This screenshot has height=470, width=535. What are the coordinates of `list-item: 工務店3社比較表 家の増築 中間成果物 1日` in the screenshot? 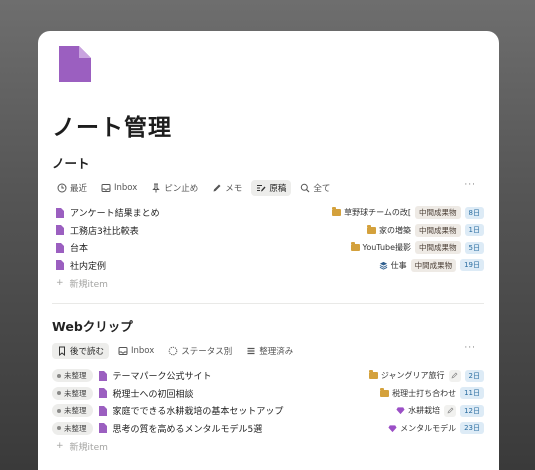 It's located at (268, 231).